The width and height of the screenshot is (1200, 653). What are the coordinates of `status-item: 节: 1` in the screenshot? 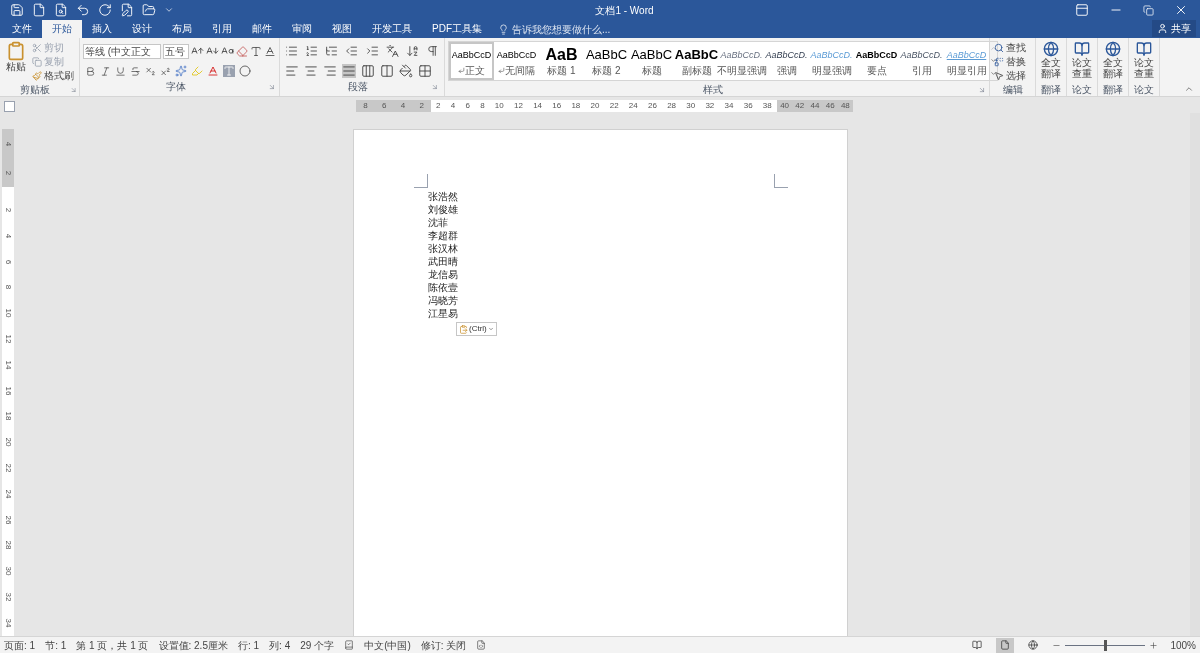 It's located at (56, 645).